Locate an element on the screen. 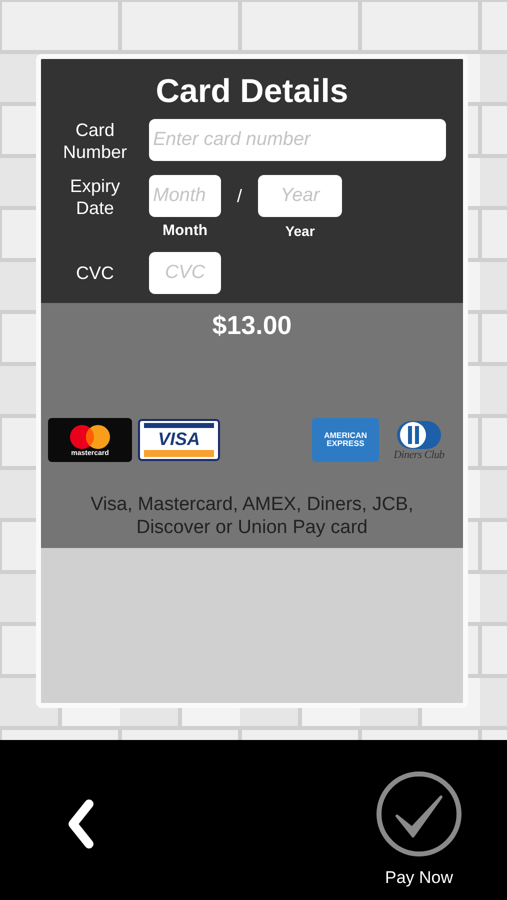 The height and width of the screenshot is (900, 507). card-number-field: Enter card number is located at coordinates (297, 140).